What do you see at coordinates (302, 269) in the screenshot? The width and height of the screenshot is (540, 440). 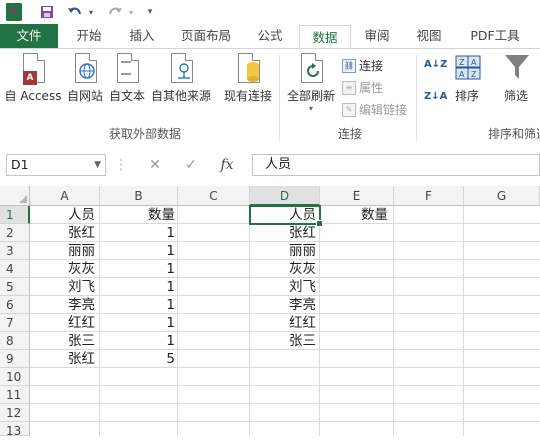 I see `cell-d4: 灰灰` at bounding box center [302, 269].